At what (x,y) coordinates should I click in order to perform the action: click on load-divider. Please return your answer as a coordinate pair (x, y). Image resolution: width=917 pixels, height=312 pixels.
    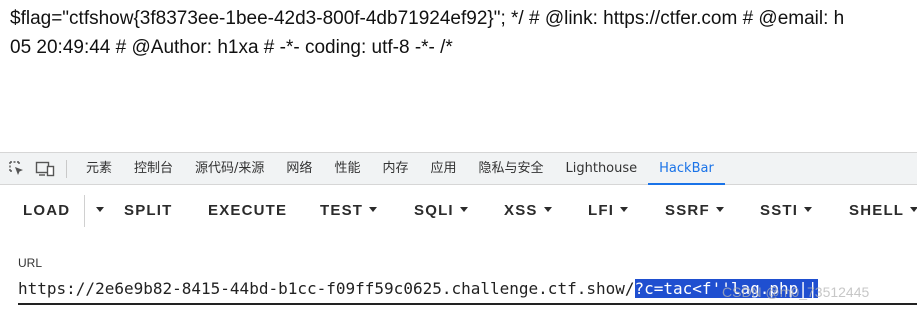
    Looking at the image, I should click on (84, 211).